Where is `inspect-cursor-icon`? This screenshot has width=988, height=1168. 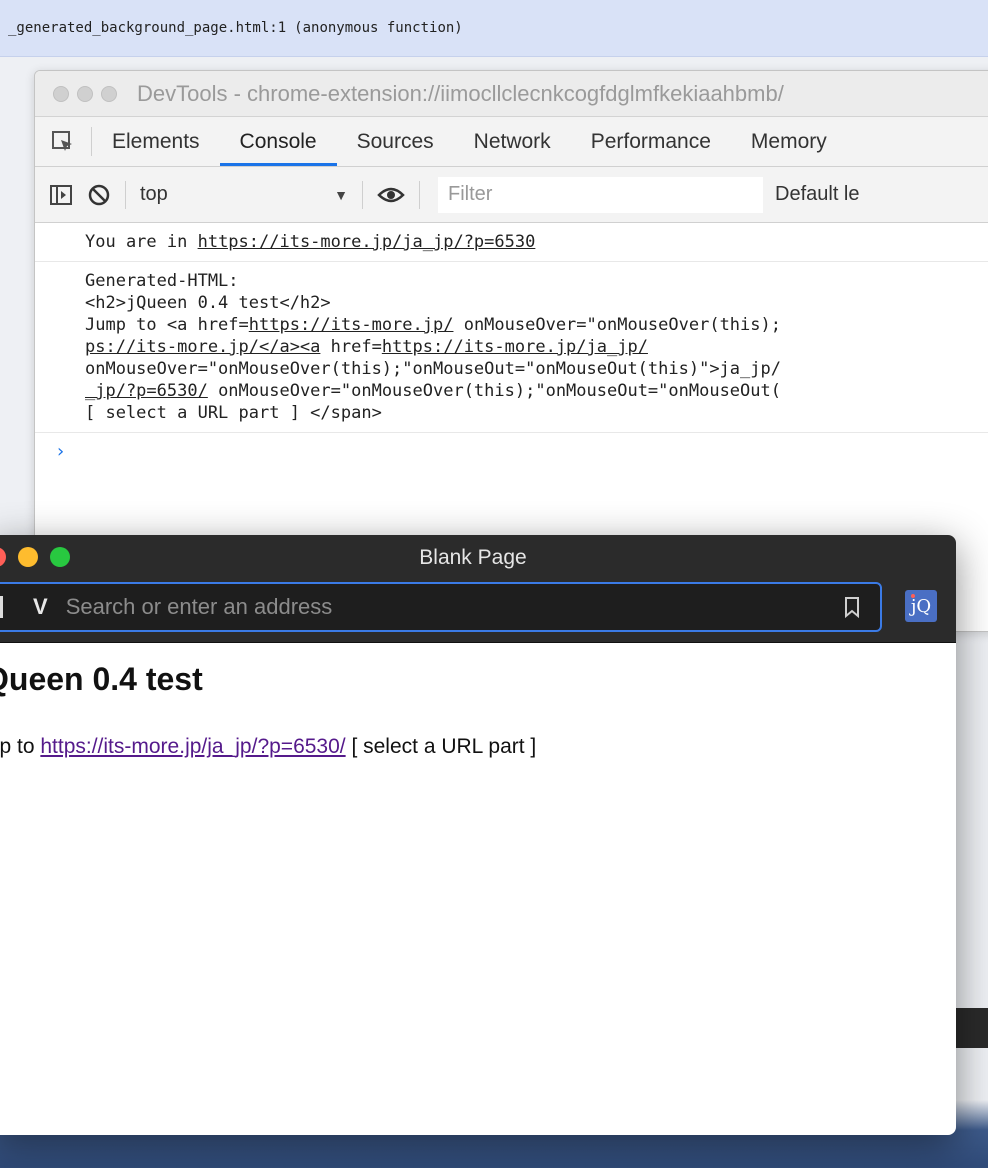 inspect-cursor-icon is located at coordinates (62, 140).